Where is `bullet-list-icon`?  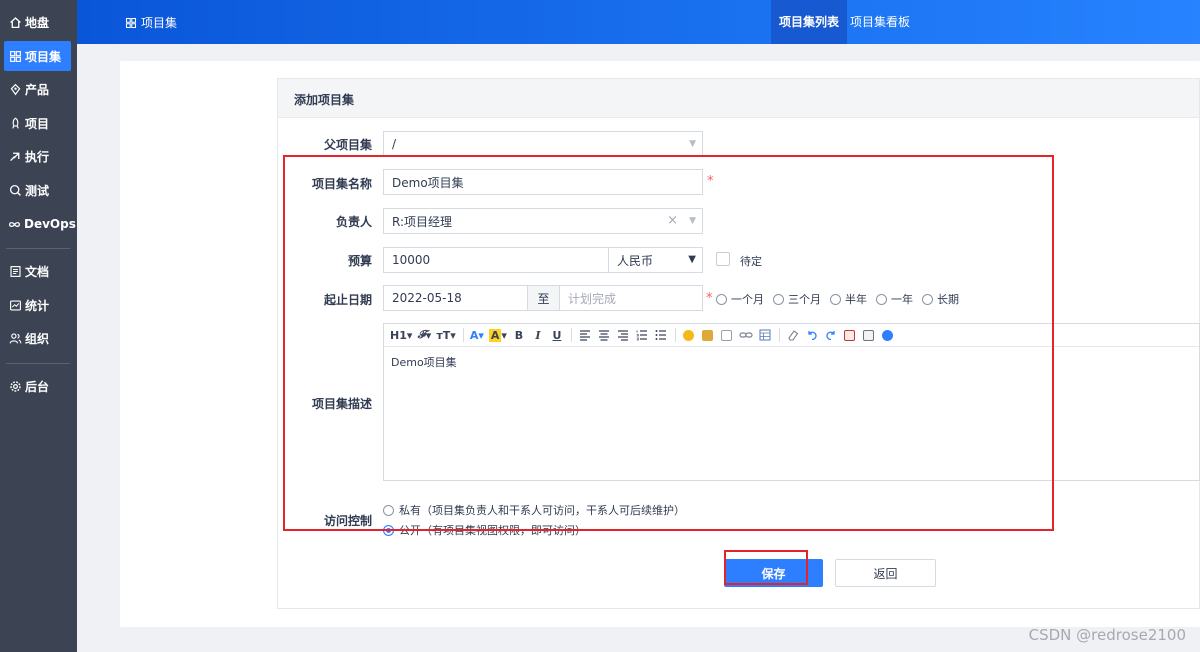
bullet-list-icon is located at coordinates (661, 335).